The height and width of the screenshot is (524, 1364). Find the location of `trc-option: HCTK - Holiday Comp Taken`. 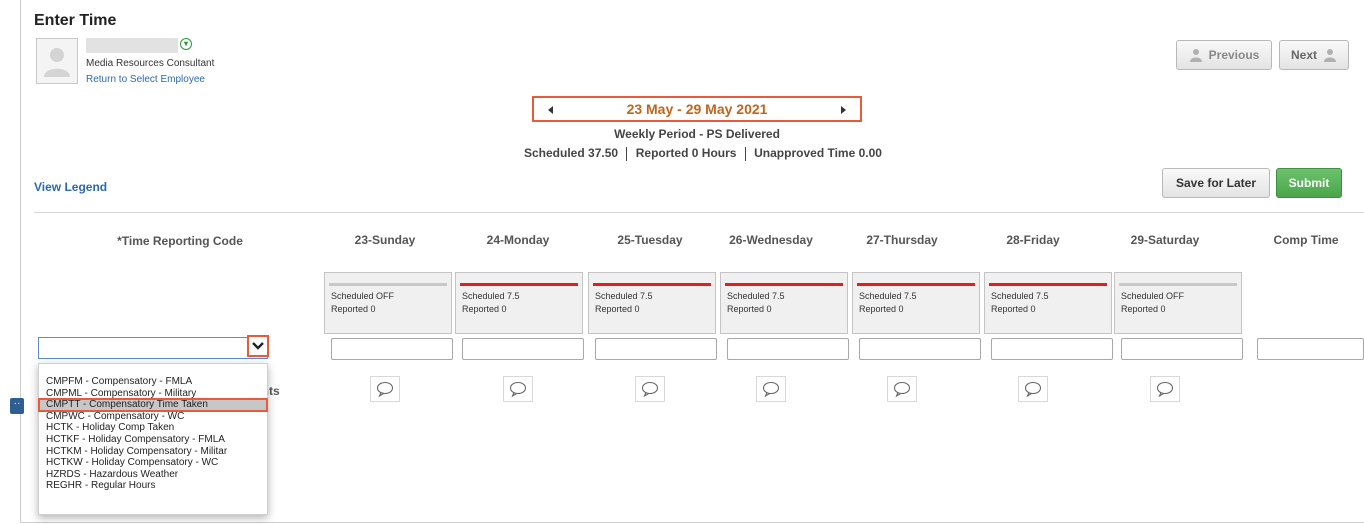

trc-option: HCTK - Holiday Comp Taken is located at coordinates (153, 428).